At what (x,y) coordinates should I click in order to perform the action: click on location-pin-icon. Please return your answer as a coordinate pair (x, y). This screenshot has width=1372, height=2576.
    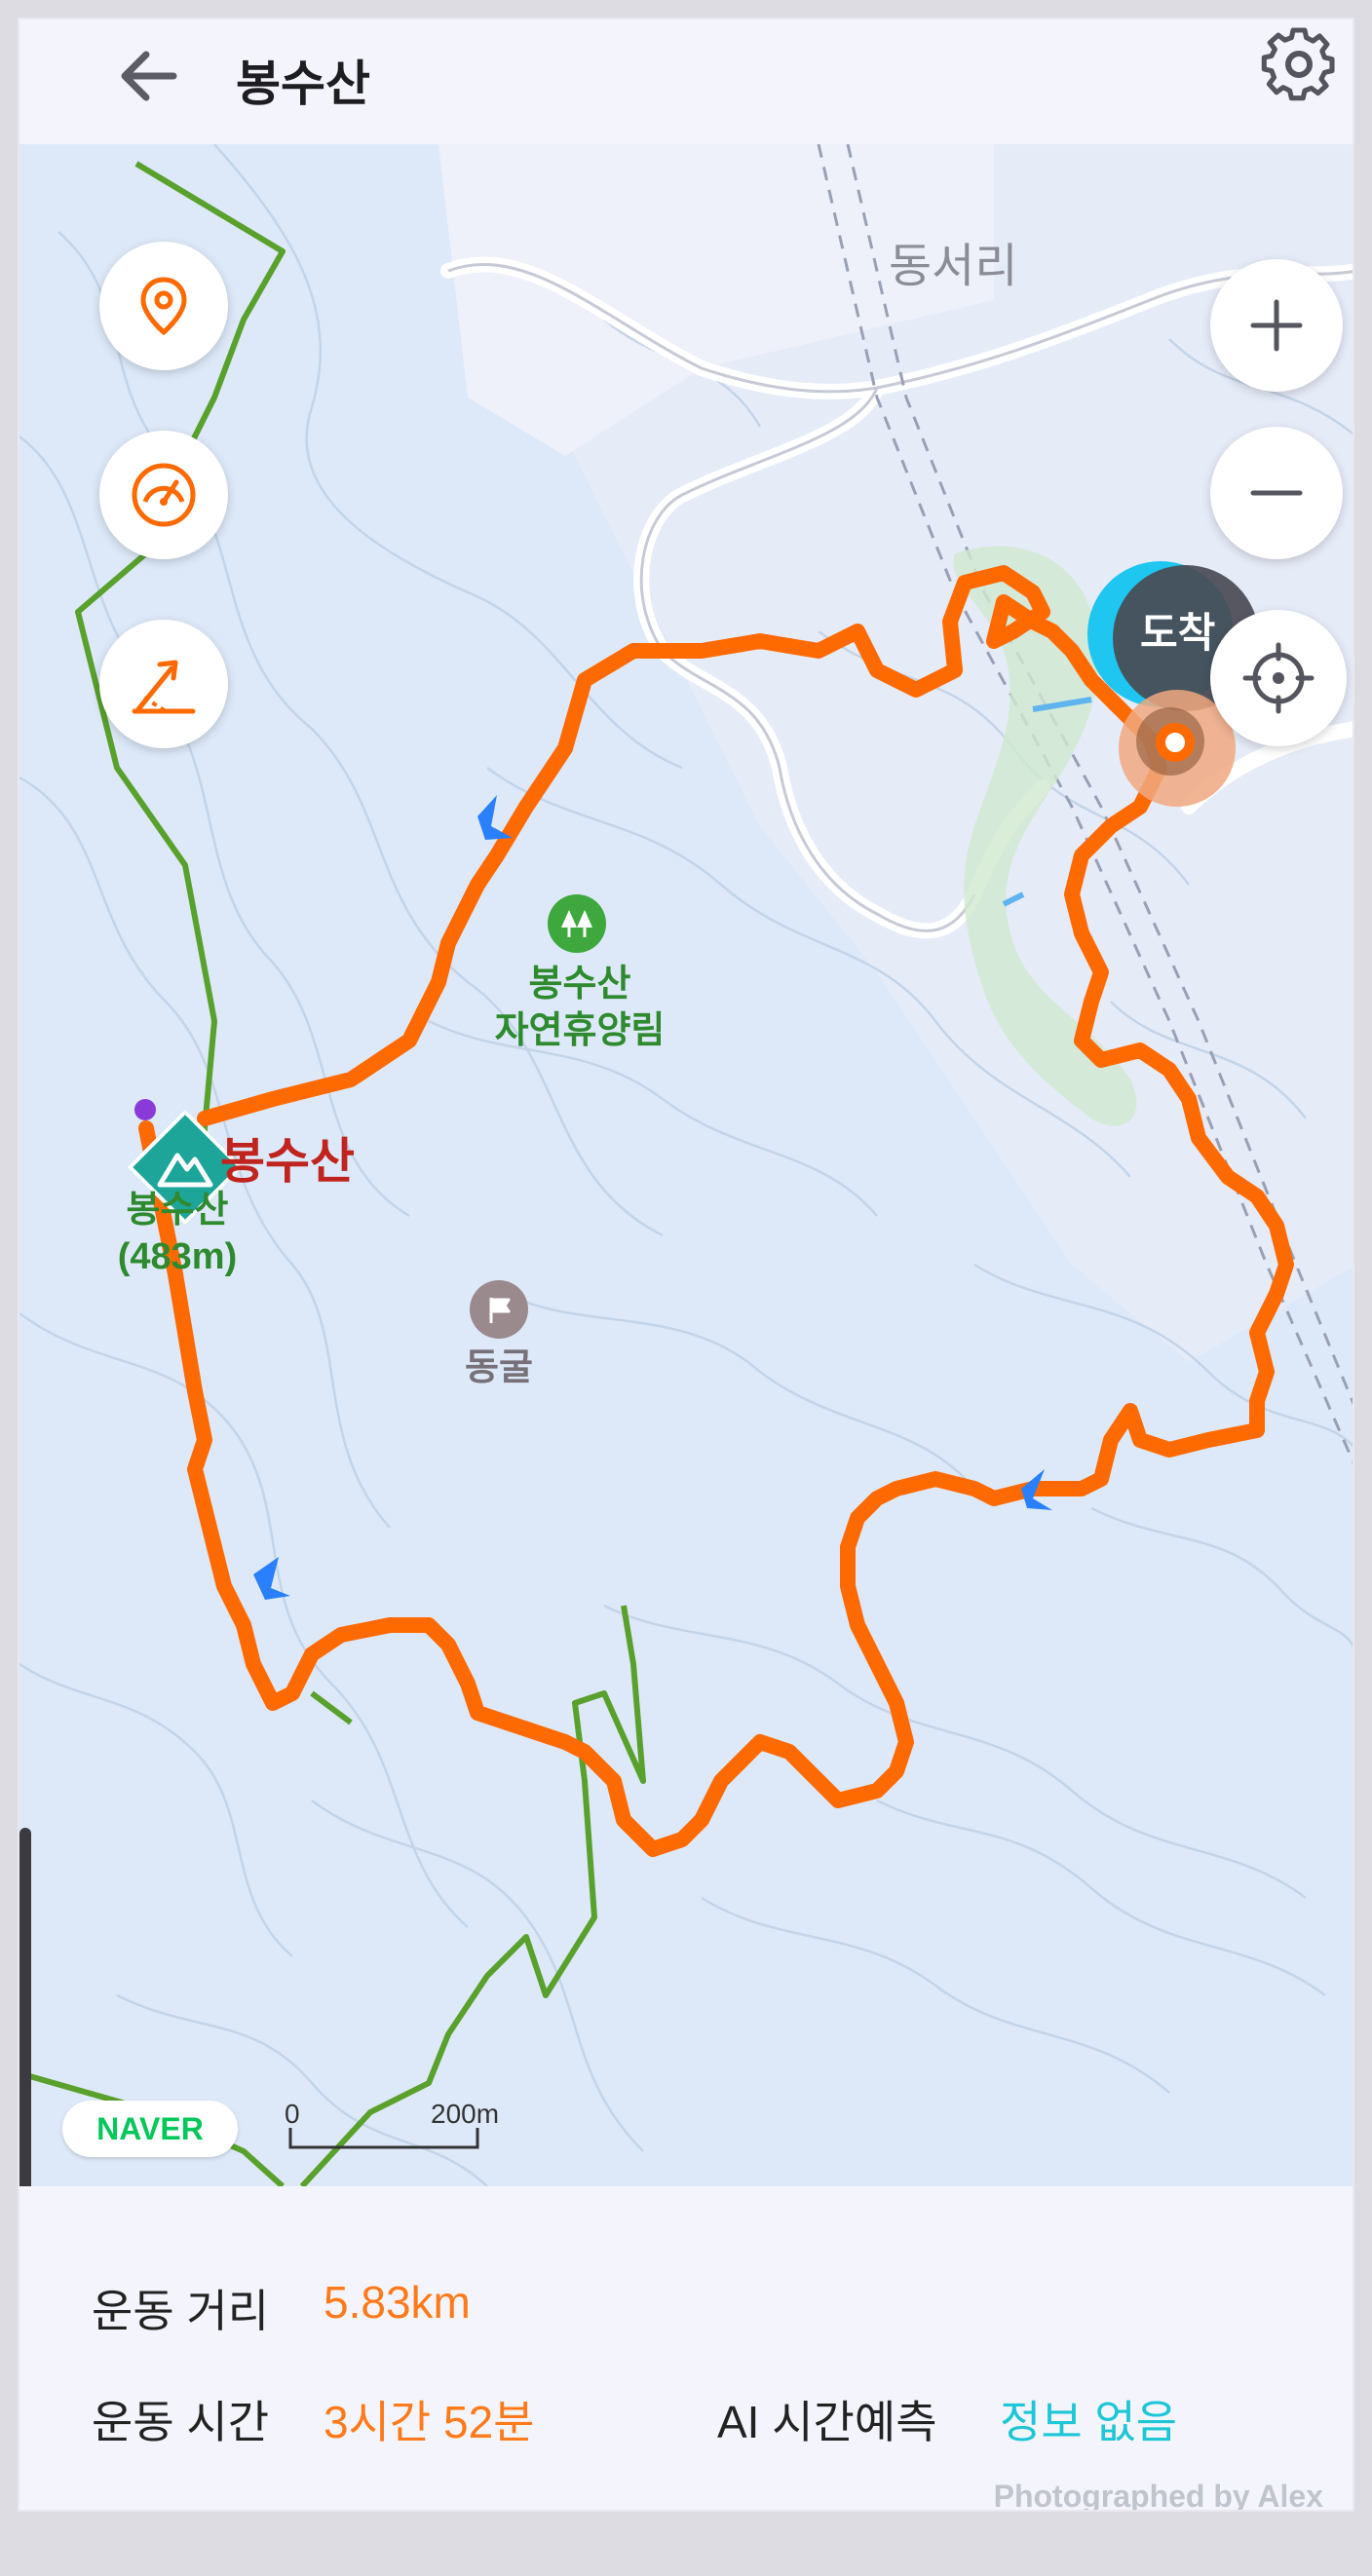
    Looking at the image, I should click on (164, 306).